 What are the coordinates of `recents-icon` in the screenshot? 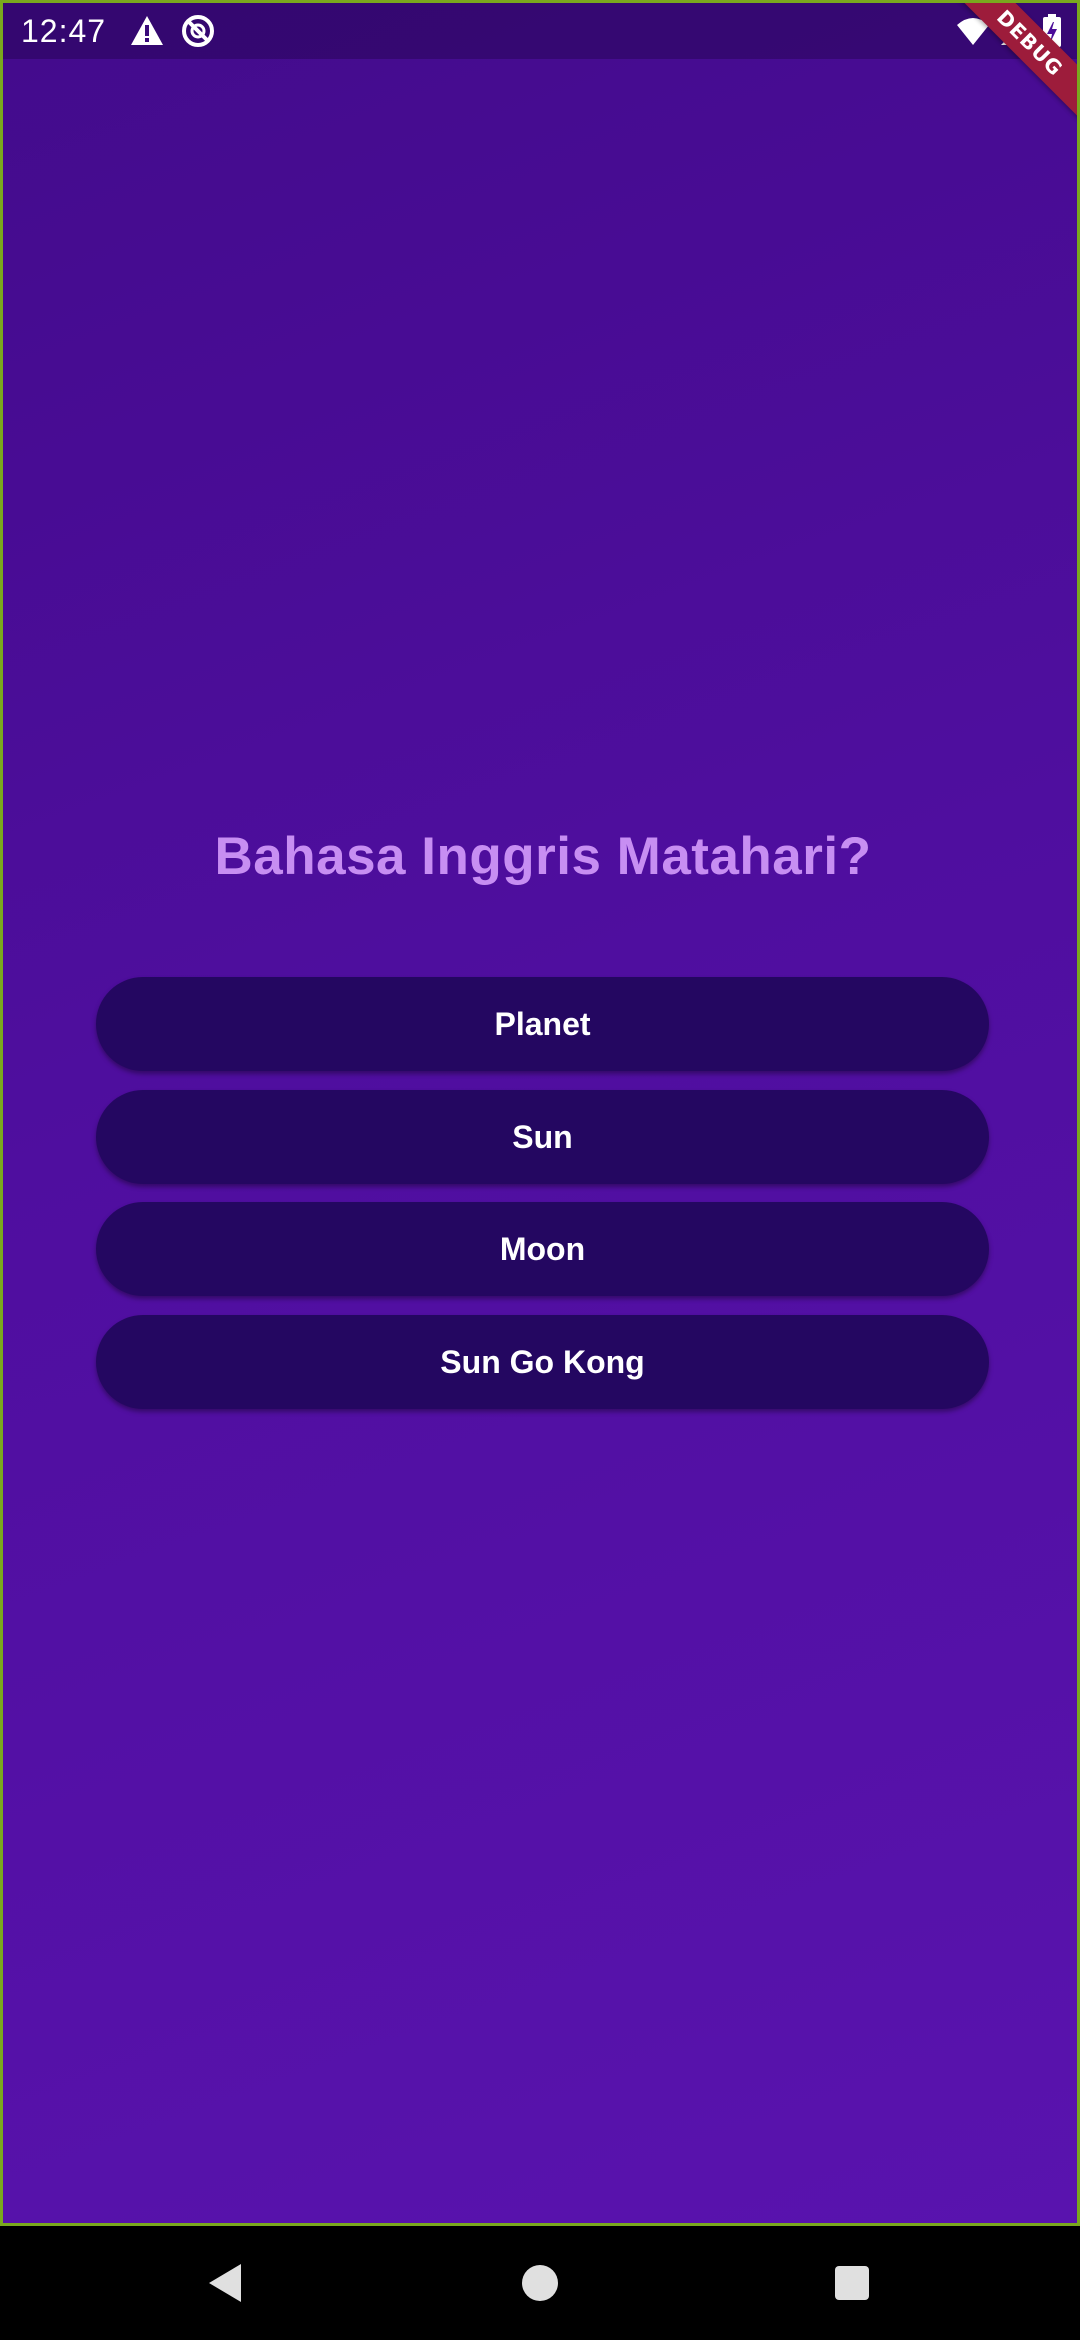 It's located at (852, 2283).